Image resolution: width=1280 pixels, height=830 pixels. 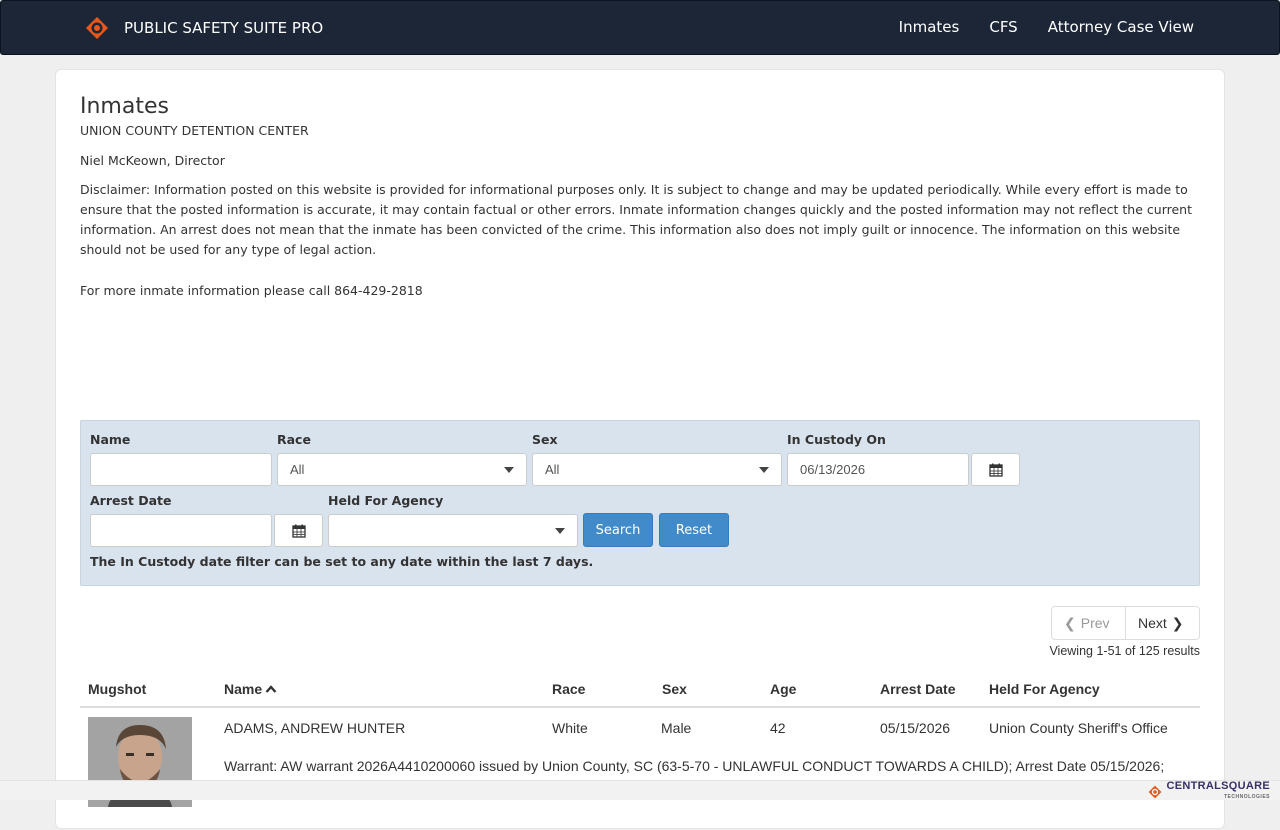 What do you see at coordinates (545, 439) in the screenshot?
I see `sex-label: Sex` at bounding box center [545, 439].